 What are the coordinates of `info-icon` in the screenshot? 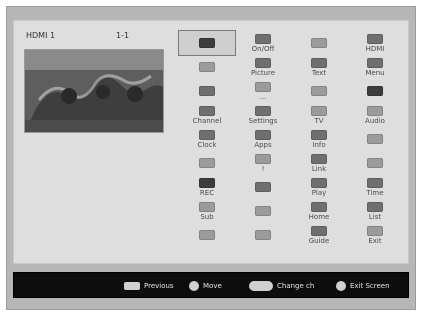 It's located at (319, 134).